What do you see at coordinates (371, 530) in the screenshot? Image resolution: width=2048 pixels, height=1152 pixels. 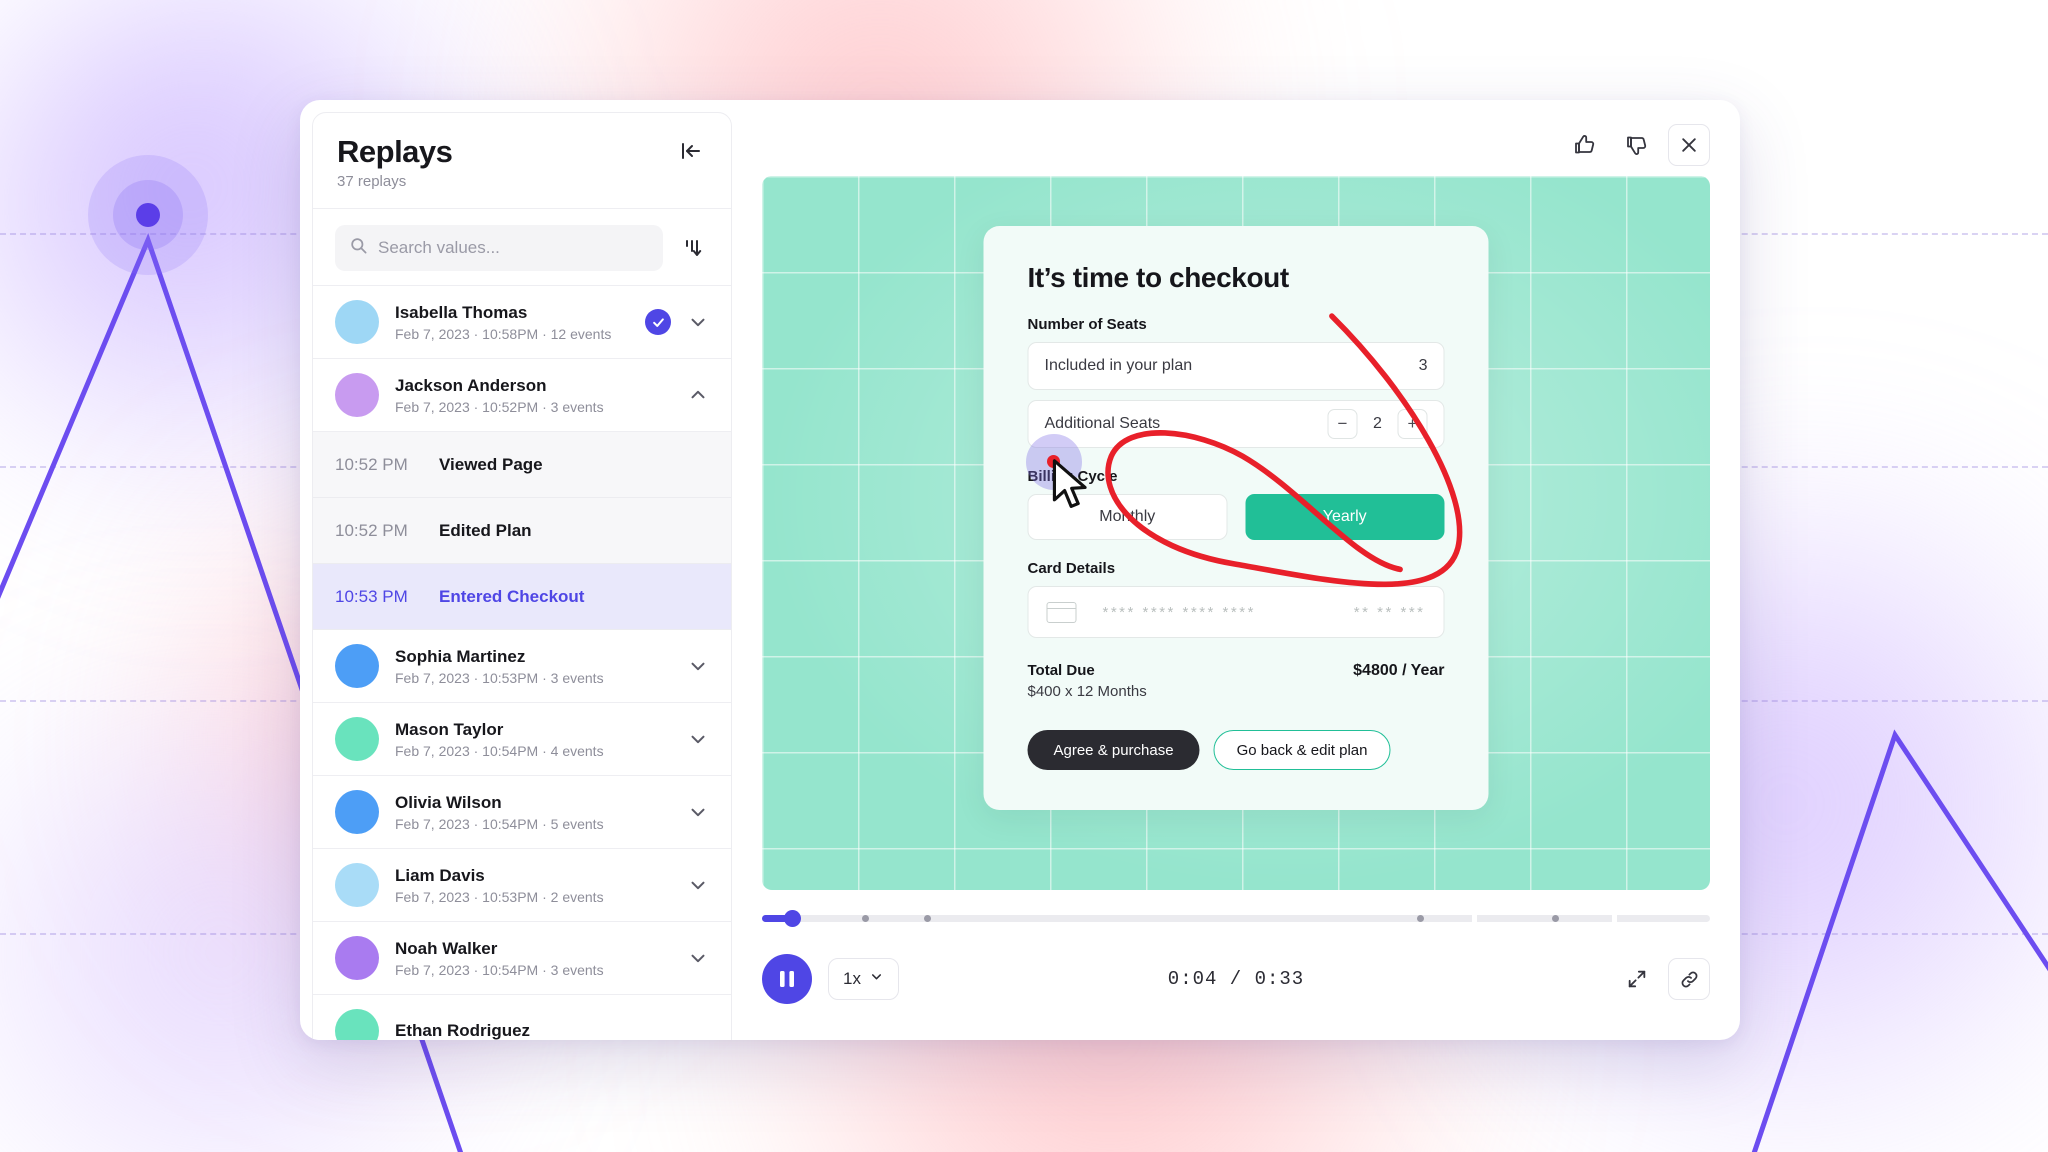 I see `event-time: 10:52 PM` at bounding box center [371, 530].